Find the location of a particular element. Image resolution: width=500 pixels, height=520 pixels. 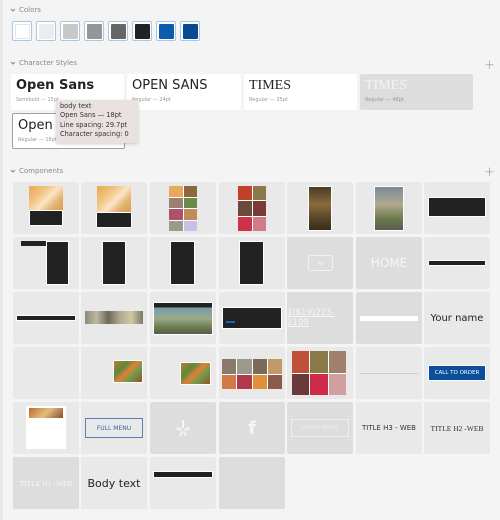

menu-card is located at coordinates (46, 427).